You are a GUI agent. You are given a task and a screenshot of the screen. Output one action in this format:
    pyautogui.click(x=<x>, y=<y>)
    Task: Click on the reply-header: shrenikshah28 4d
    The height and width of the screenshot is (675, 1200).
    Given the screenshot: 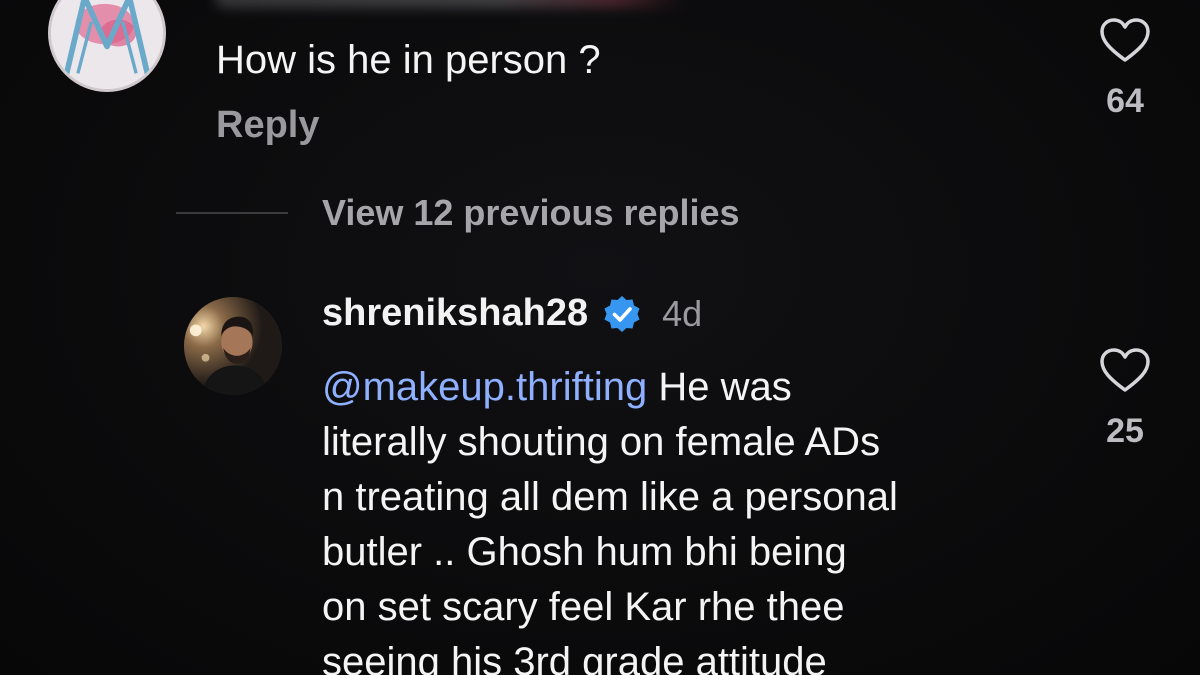 What is the action you would take?
    pyautogui.click(x=512, y=313)
    